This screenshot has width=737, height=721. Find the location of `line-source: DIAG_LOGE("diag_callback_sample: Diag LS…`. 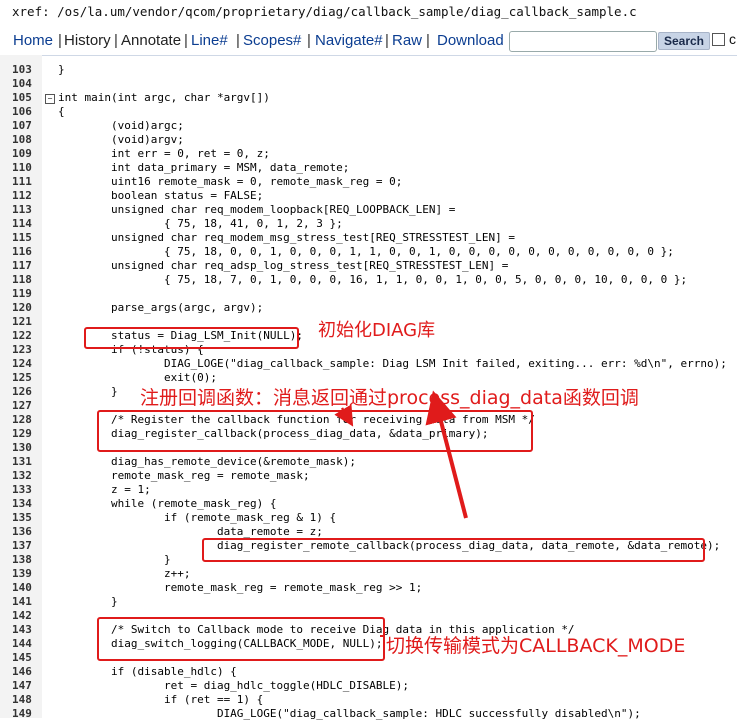

line-source: DIAG_LOGE("diag_callback_sample: Diag LS… is located at coordinates (392, 363).